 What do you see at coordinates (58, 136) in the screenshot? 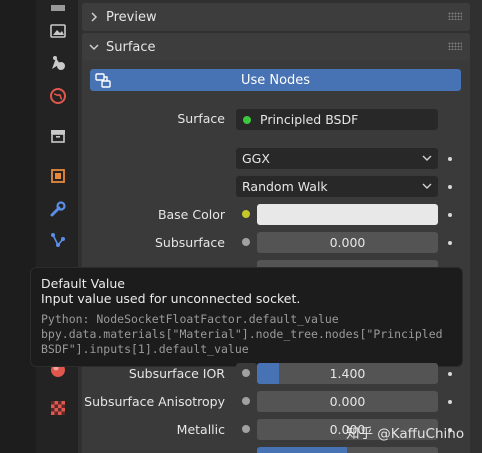
I see `collection-tab-icon` at bounding box center [58, 136].